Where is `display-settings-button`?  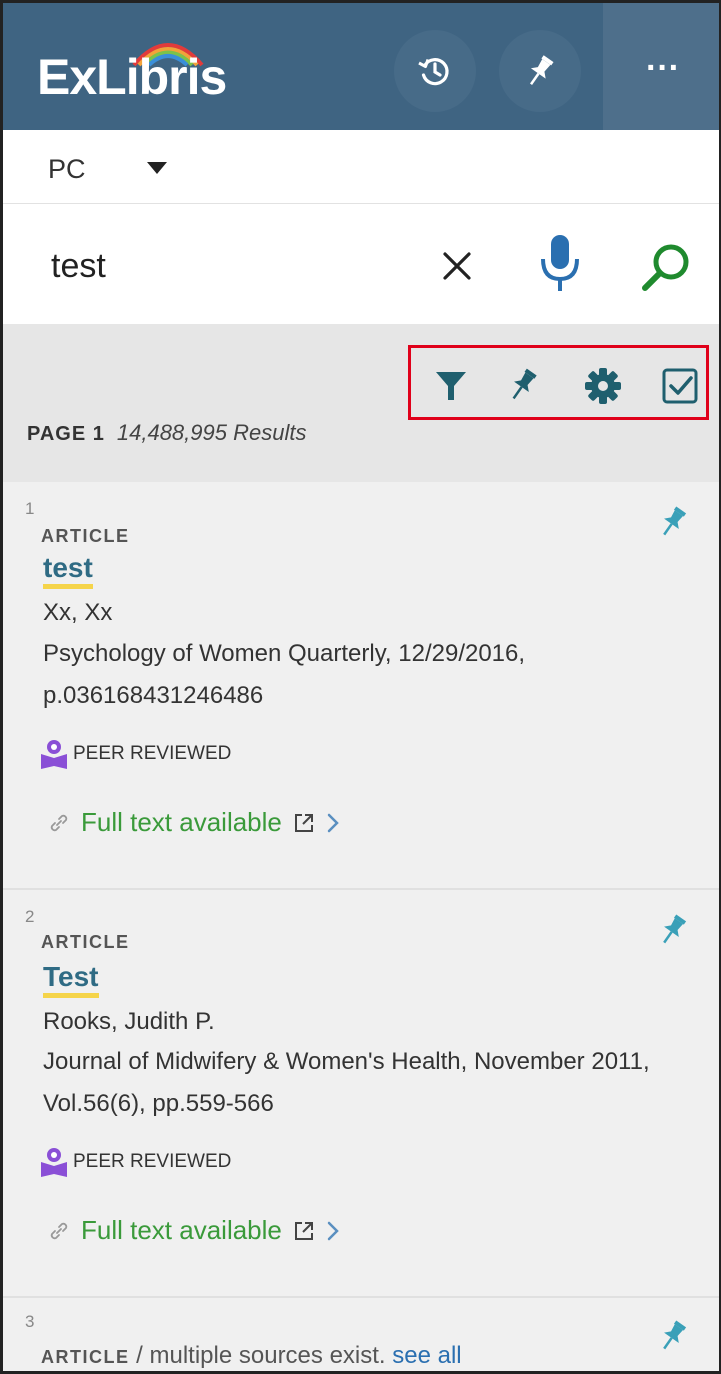 display-settings-button is located at coordinates (603, 386).